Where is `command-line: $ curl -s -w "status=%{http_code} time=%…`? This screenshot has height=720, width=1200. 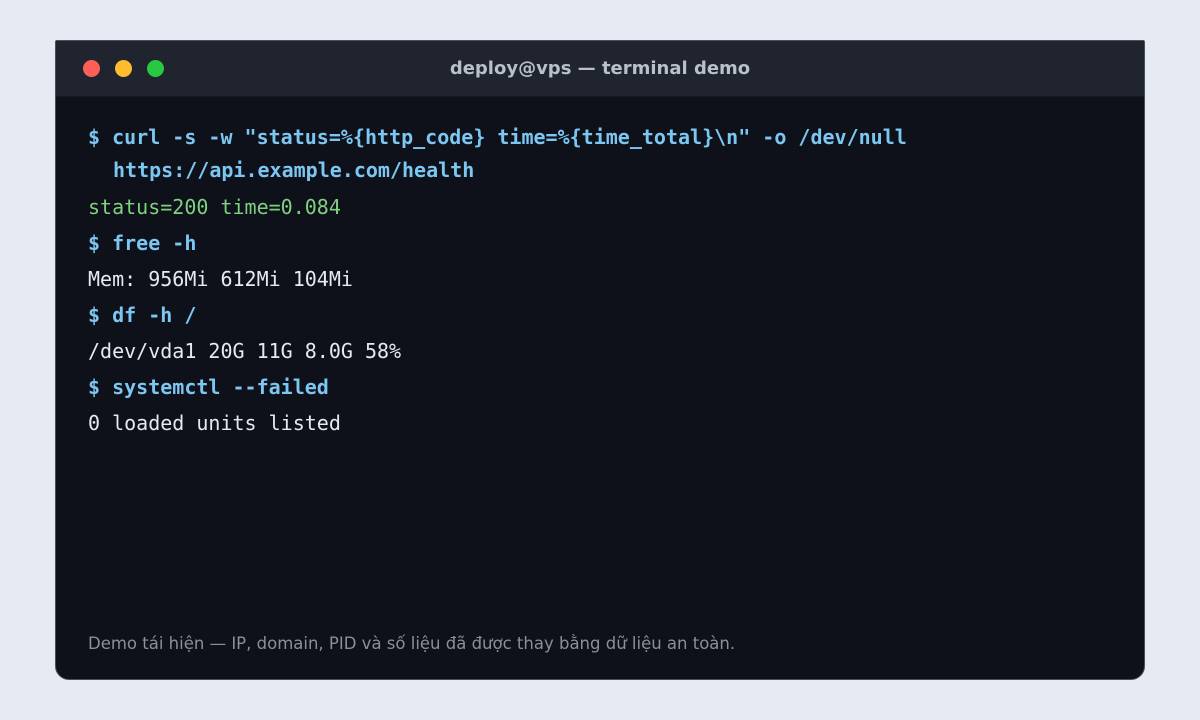 command-line: $ curl -s -w "status=%{http_code} time=%… is located at coordinates (497, 137).